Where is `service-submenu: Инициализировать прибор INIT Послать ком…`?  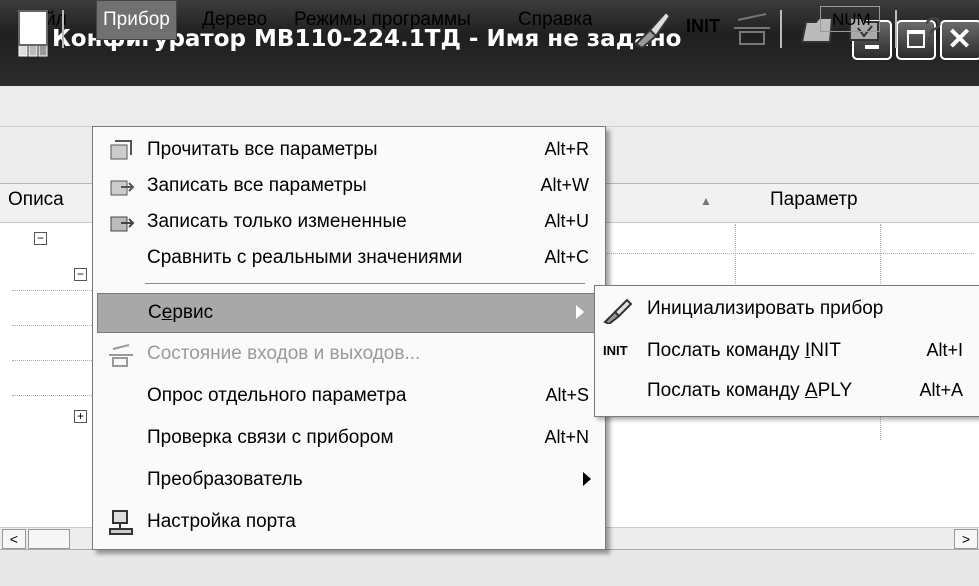
service-submenu: Инициализировать прибор INIT Послать ком… is located at coordinates (786, 351).